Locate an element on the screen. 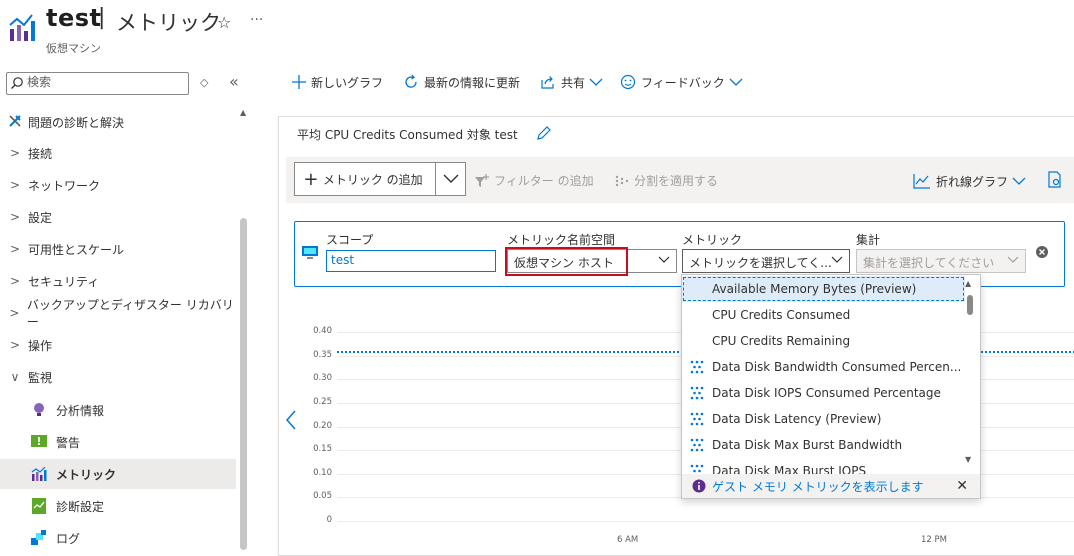  sidebar-item-monitoring: ∨ 監視 is located at coordinates (118, 377).